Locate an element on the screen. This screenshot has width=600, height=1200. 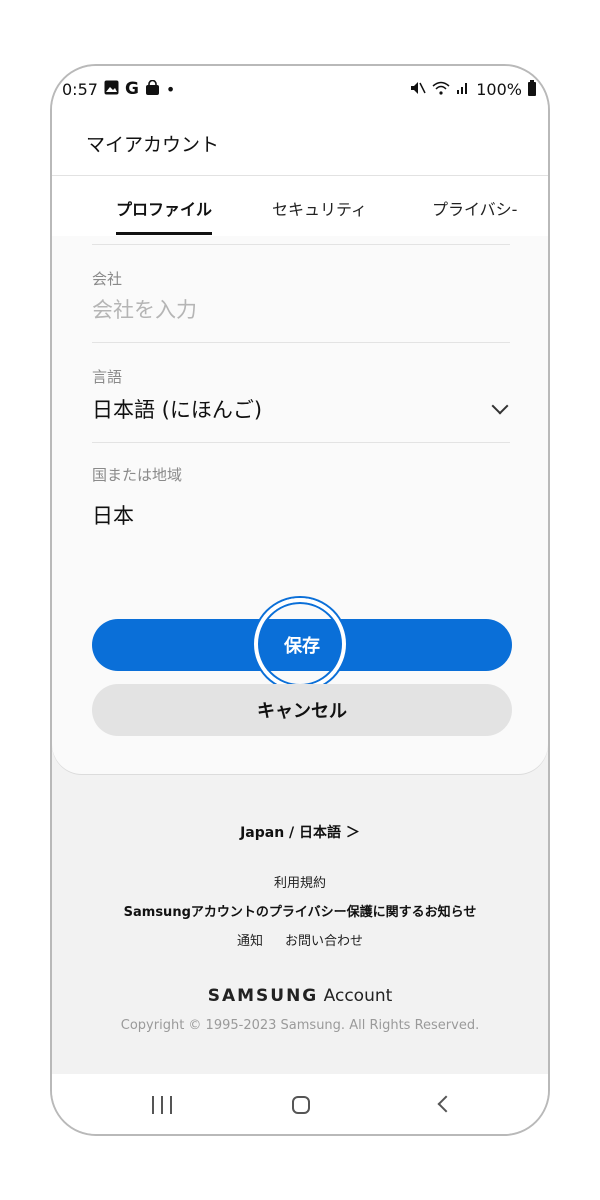
wifi-icon is located at coordinates (441, 89).